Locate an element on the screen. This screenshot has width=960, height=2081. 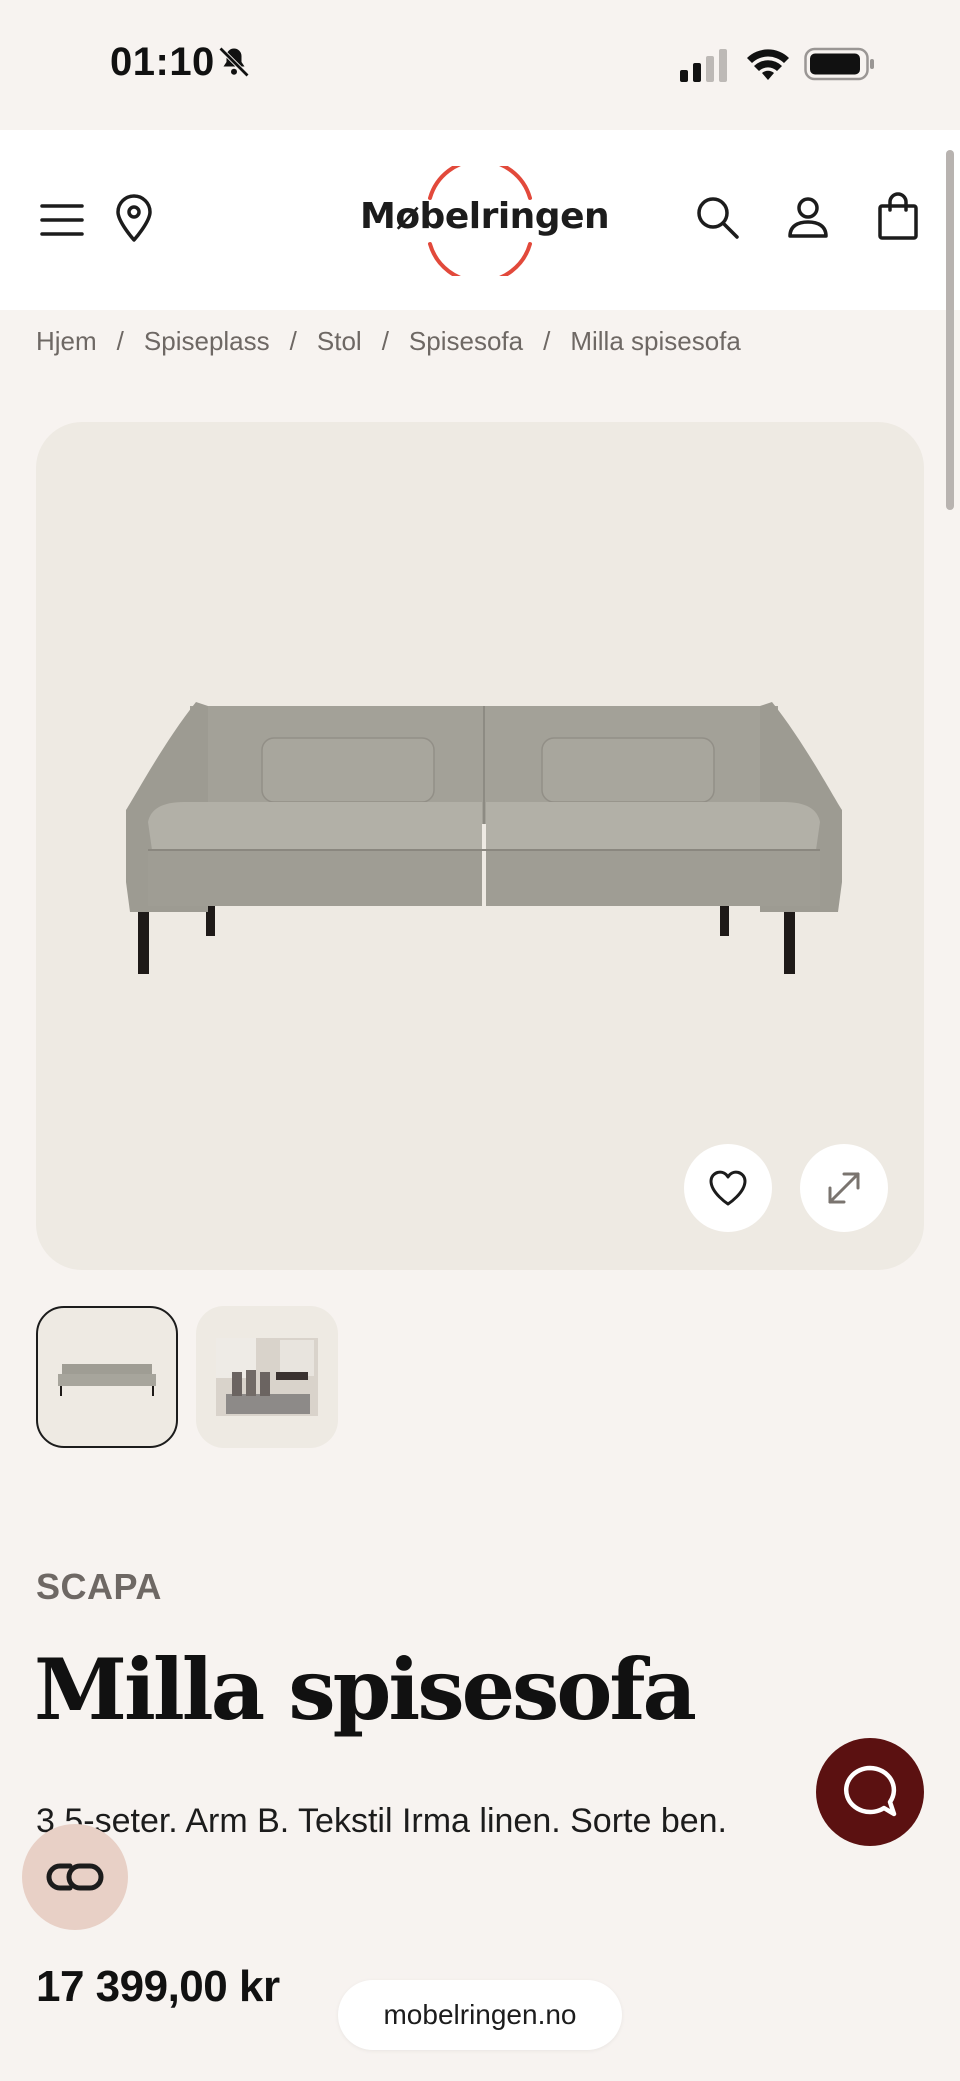
page-scrollbar is located at coordinates (950, 330).